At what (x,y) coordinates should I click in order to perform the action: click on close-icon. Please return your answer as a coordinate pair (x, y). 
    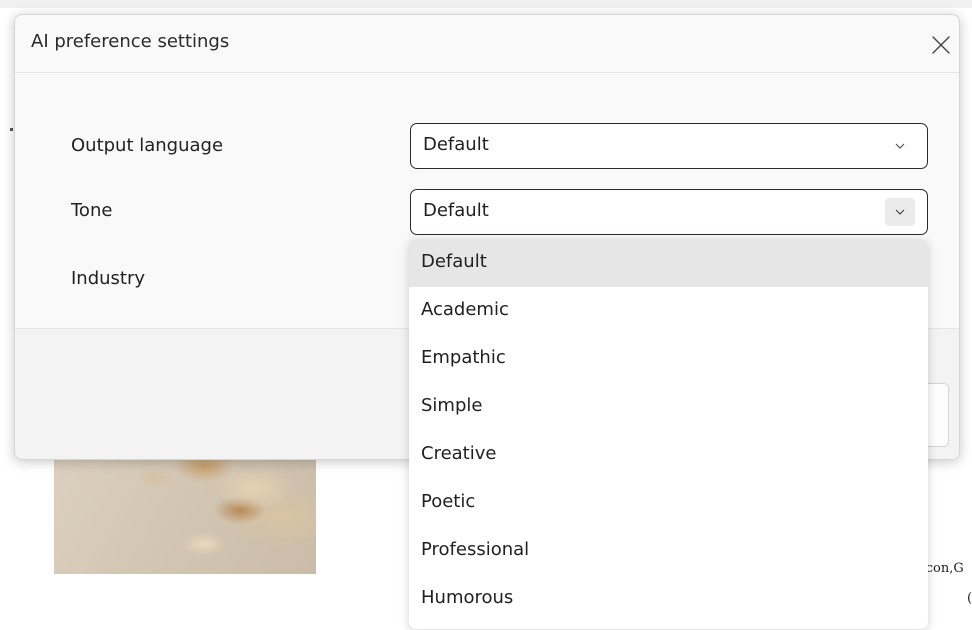
    Looking at the image, I should click on (941, 45).